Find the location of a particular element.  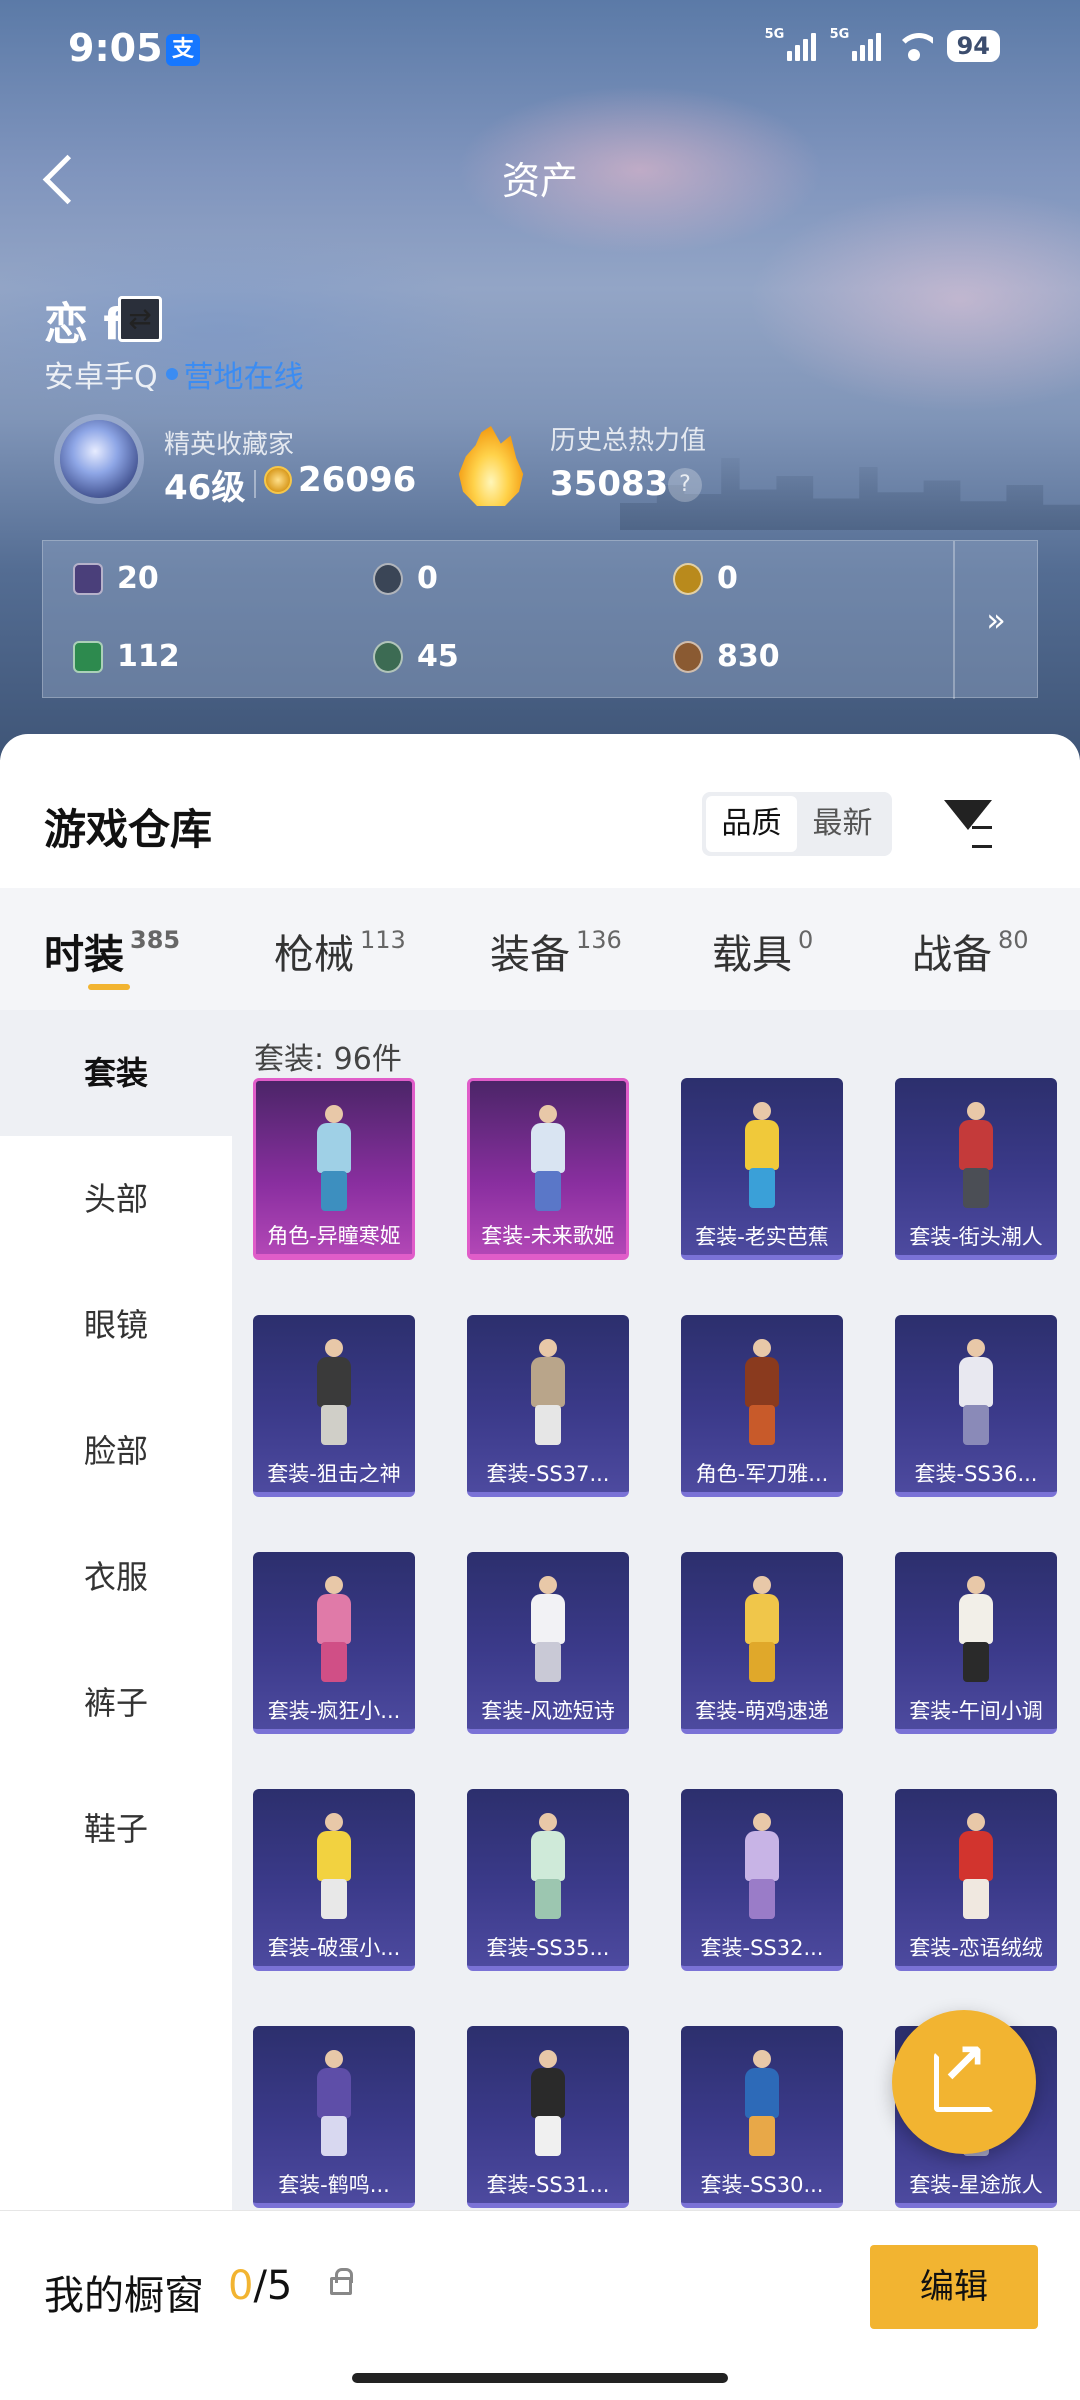

share-button is located at coordinates (964, 2082).